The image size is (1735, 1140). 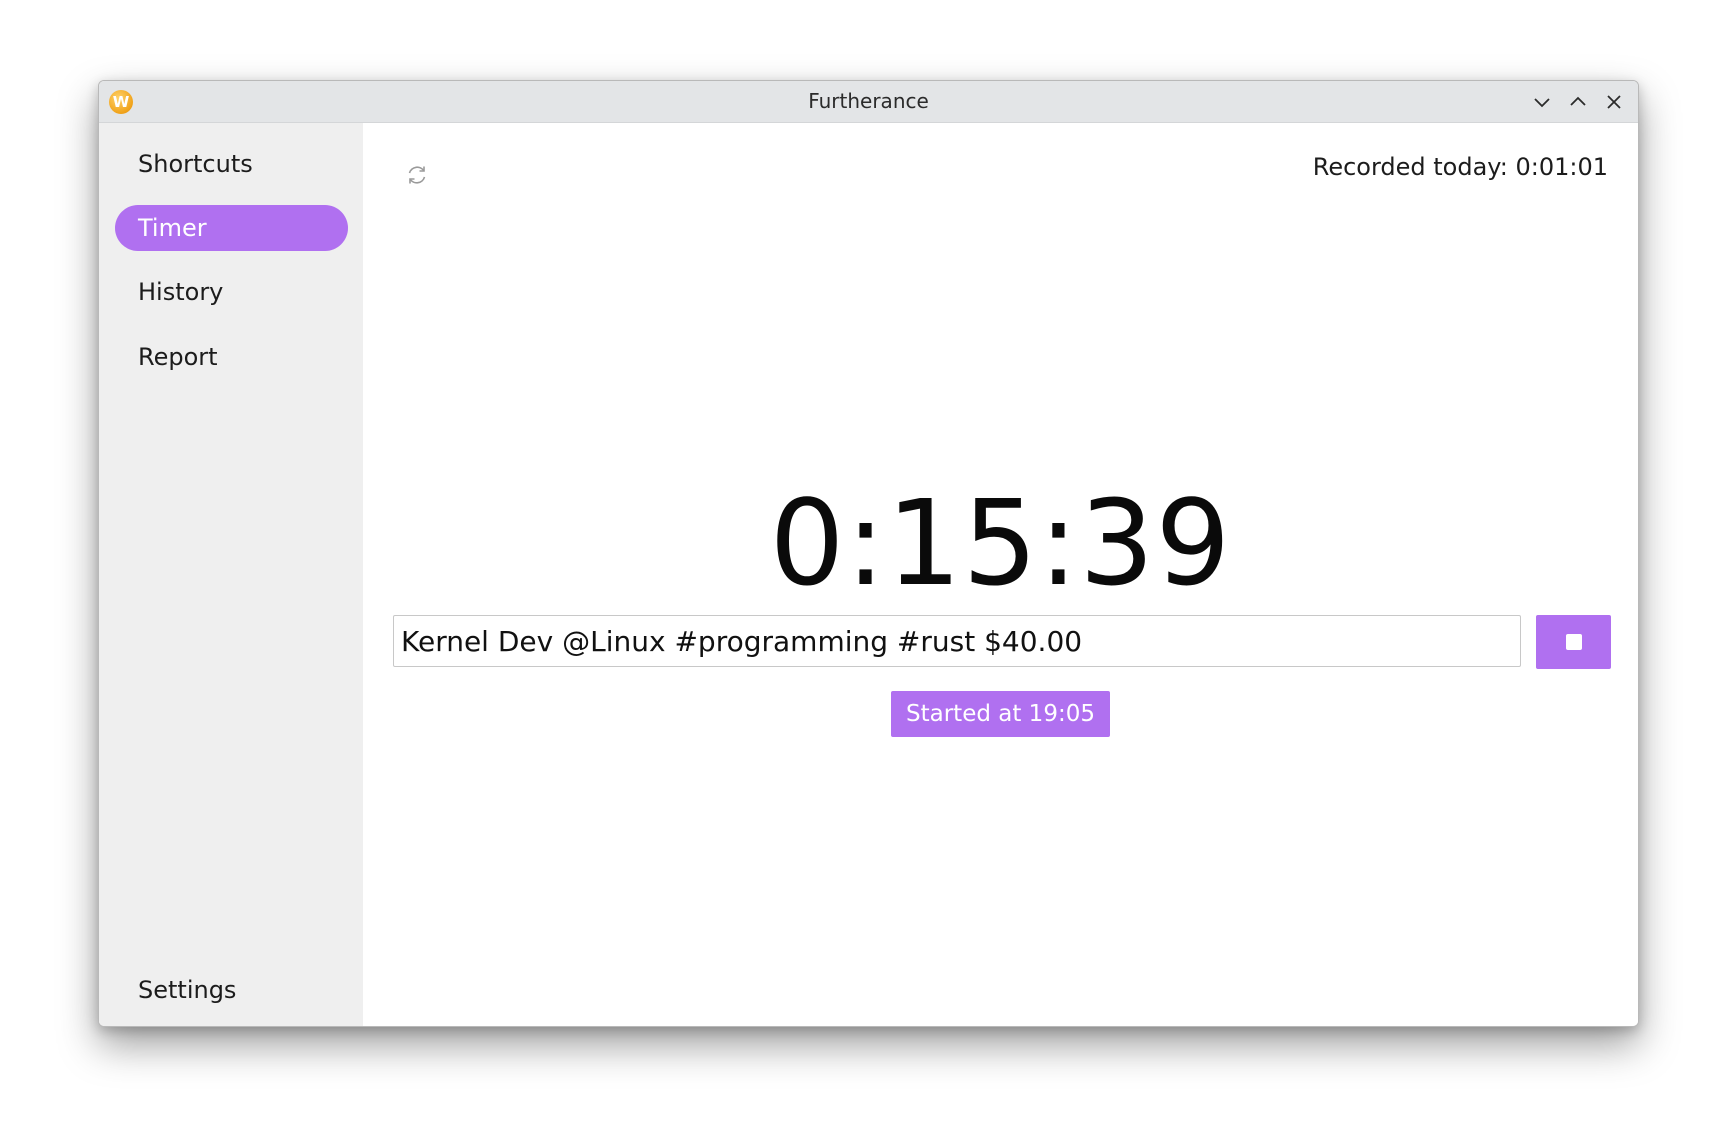 I want to click on sidebar-item-settings: Settings, so click(x=231, y=990).